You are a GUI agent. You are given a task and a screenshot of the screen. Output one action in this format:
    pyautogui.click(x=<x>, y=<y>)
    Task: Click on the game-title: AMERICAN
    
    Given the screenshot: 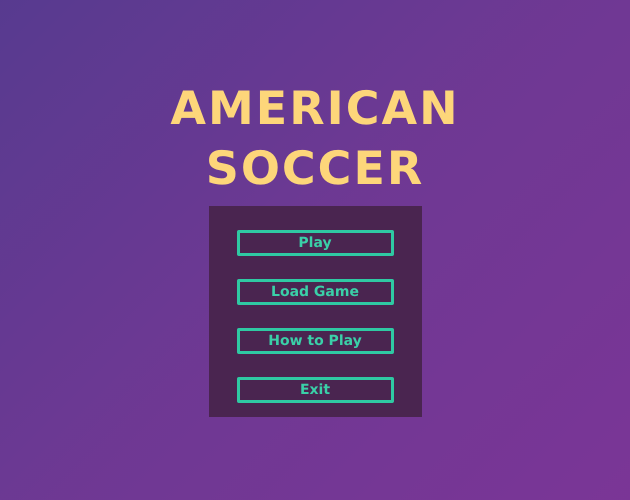 What is the action you would take?
    pyautogui.click(x=315, y=108)
    